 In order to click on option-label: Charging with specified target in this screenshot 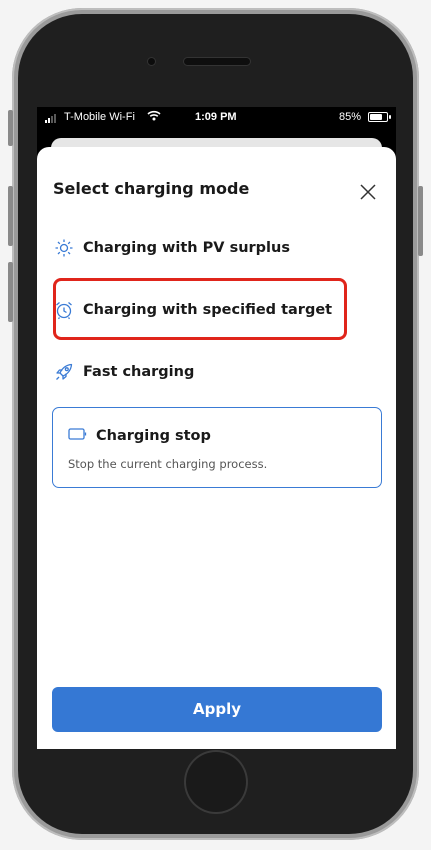, I will do `click(208, 310)`.